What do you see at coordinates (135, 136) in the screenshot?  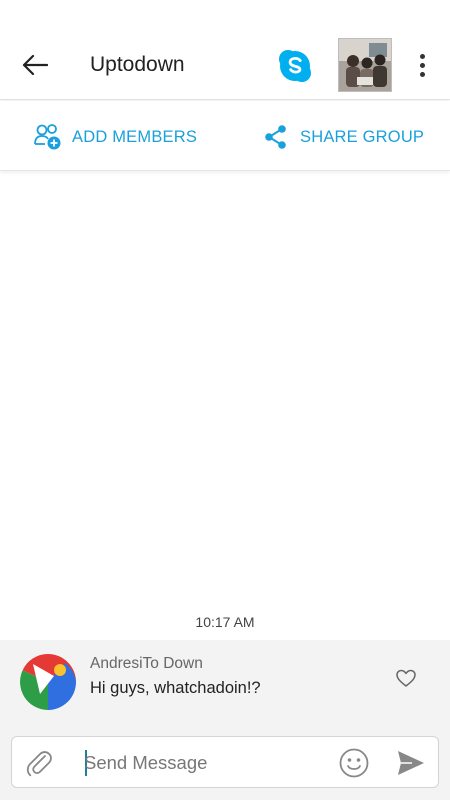 I see `add-members-label: ADD MEMBERS` at bounding box center [135, 136].